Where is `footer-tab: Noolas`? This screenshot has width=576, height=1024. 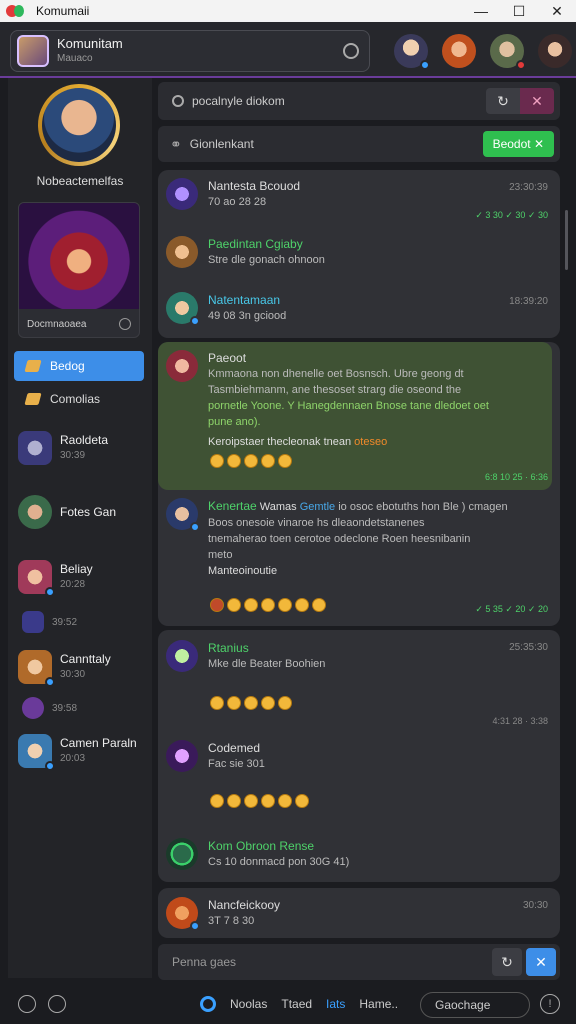
footer-tab: Noolas is located at coordinates (248, 1004).